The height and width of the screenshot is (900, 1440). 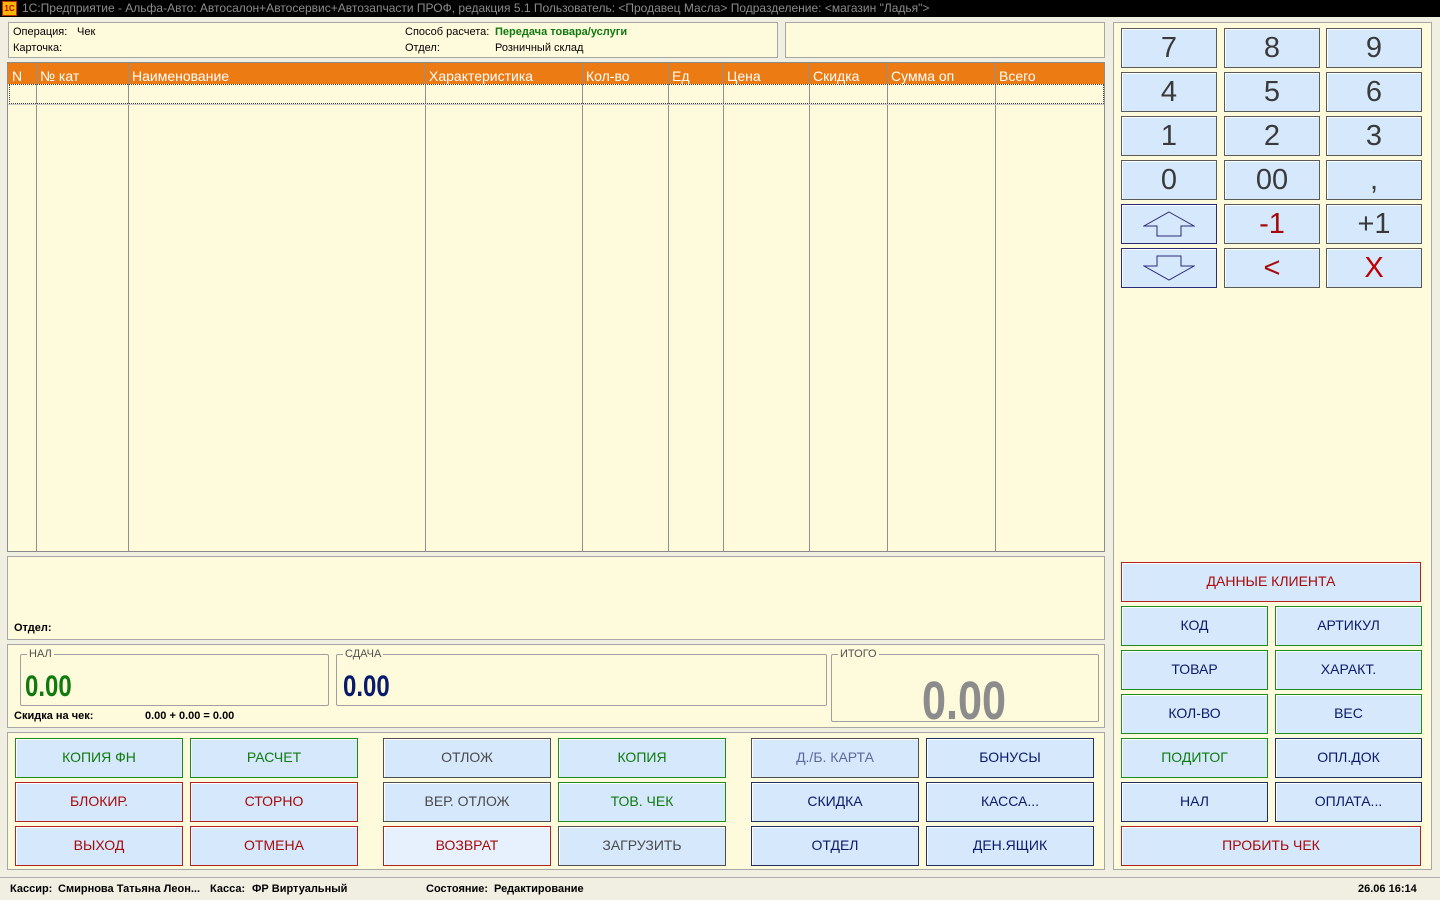 I want to click on change-label: СДАЧА, so click(x=363, y=654).